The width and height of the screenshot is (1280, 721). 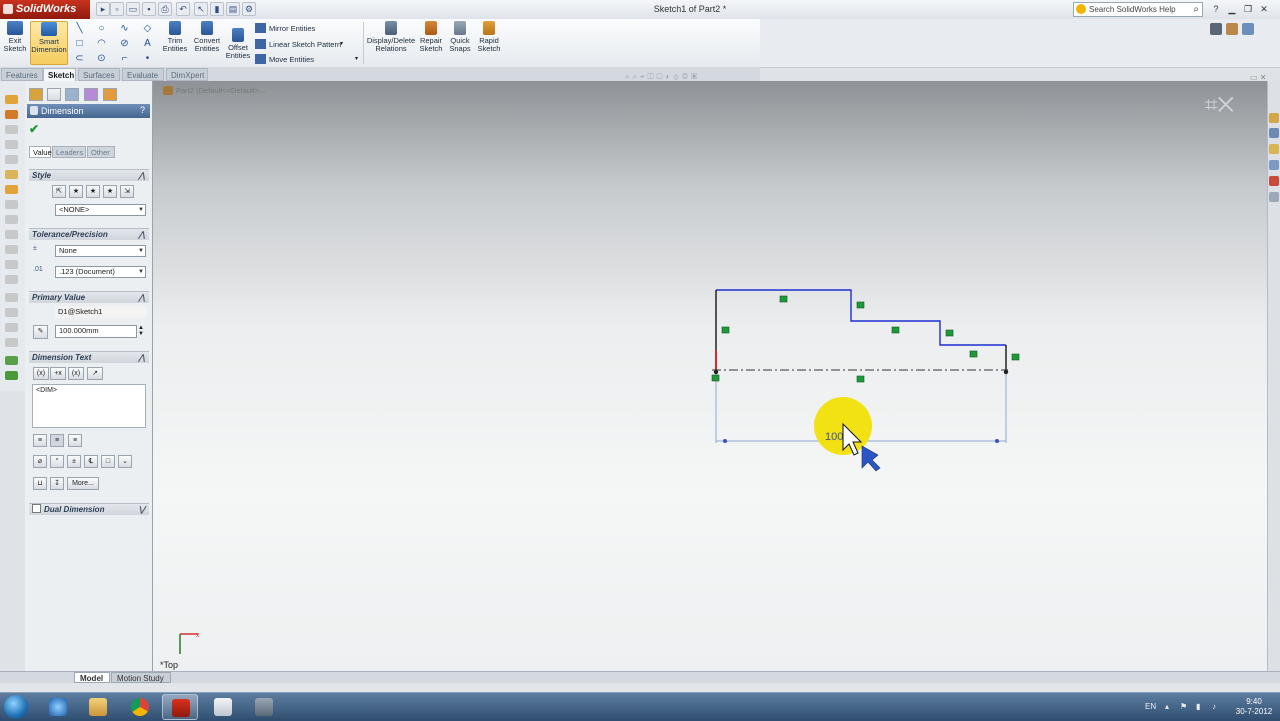 I want to click on coincident-relation-icon, so click(x=715, y=378).